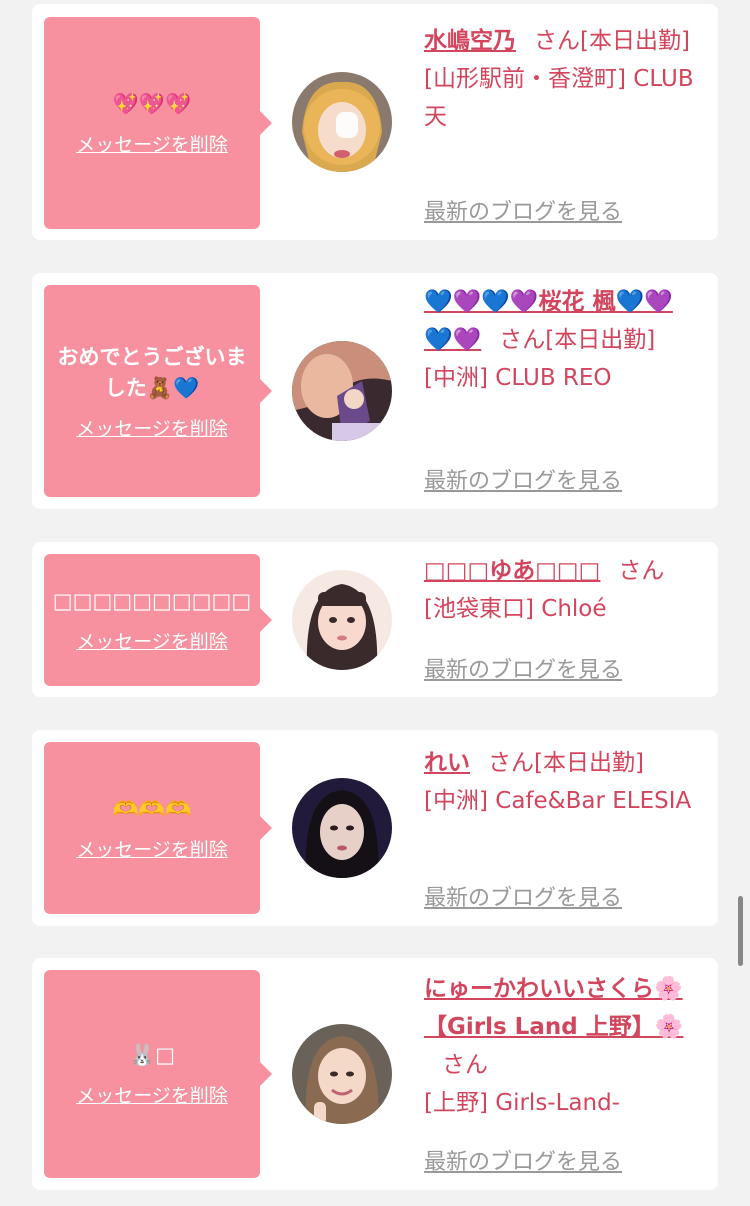  I want to click on message-bubble: 💖💖💖 メッセージを削除, so click(152, 123).